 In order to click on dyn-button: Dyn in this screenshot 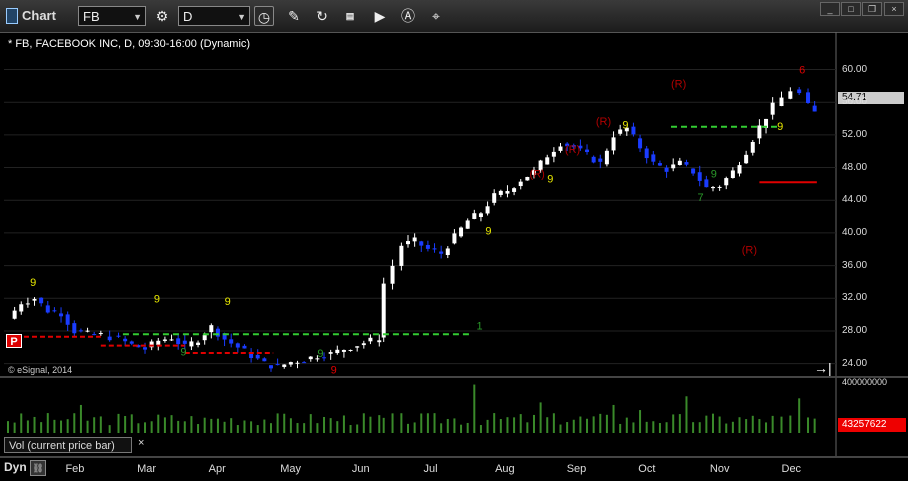, I will do `click(15, 467)`.